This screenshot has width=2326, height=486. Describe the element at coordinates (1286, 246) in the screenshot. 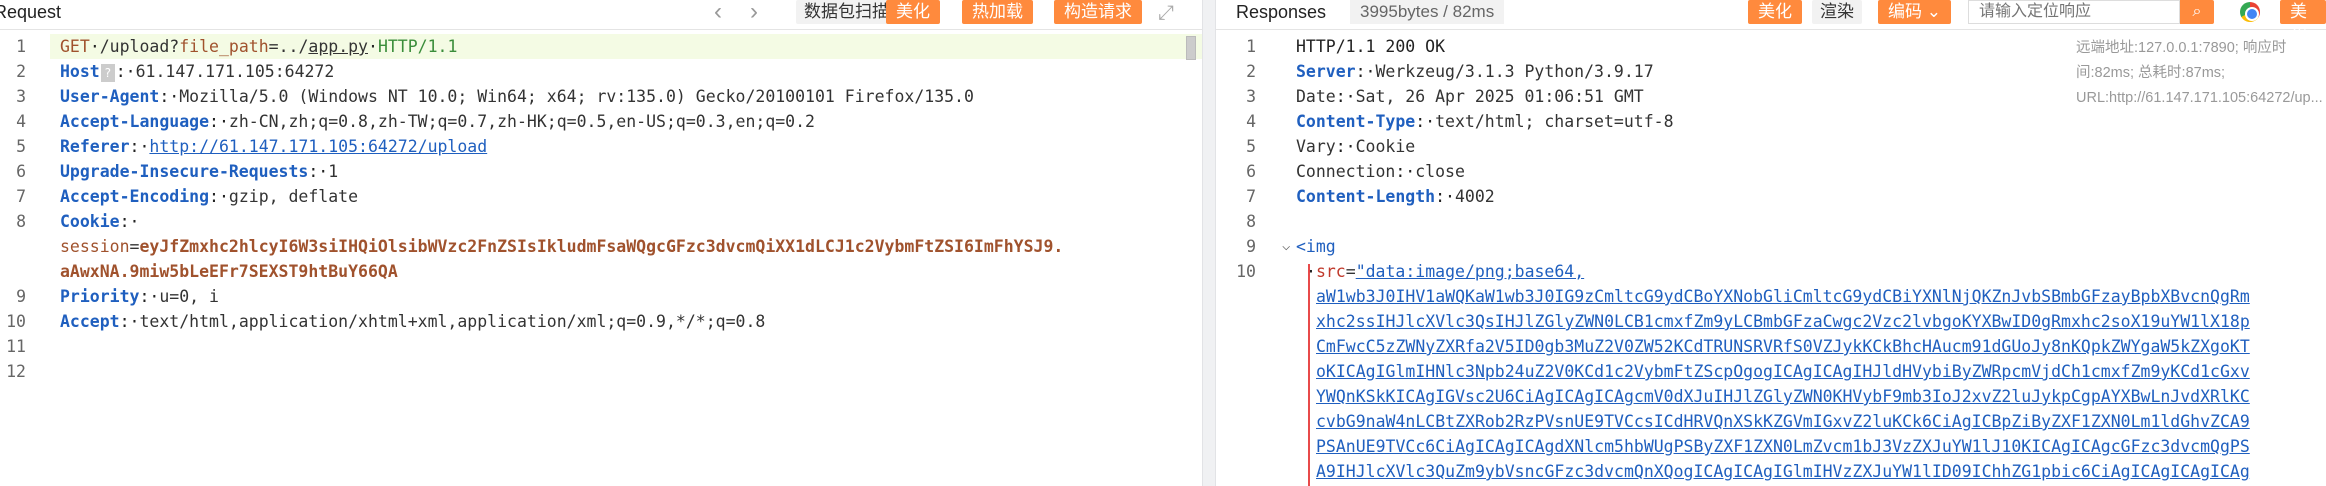

I see `fold-arrow-icon: ⌵` at that location.